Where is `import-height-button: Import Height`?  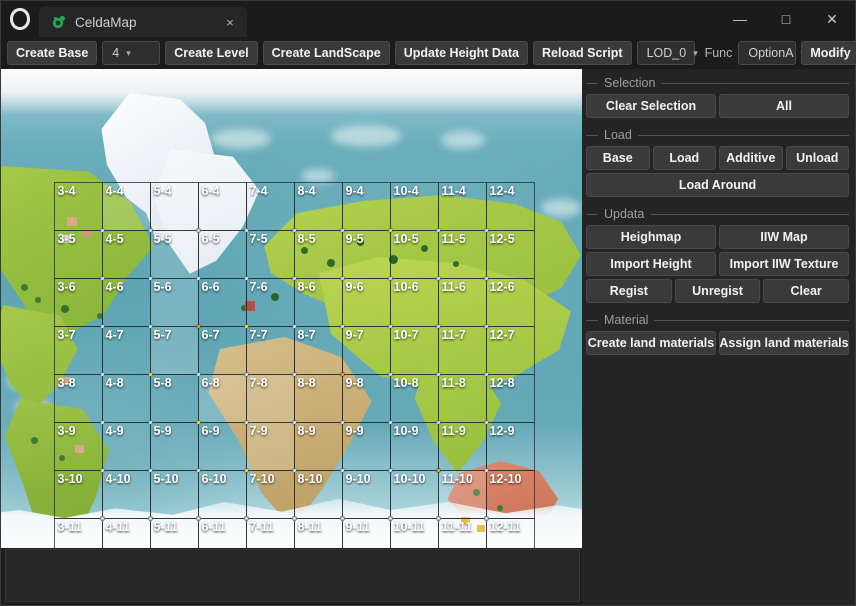
import-height-button: Import Height is located at coordinates (651, 264).